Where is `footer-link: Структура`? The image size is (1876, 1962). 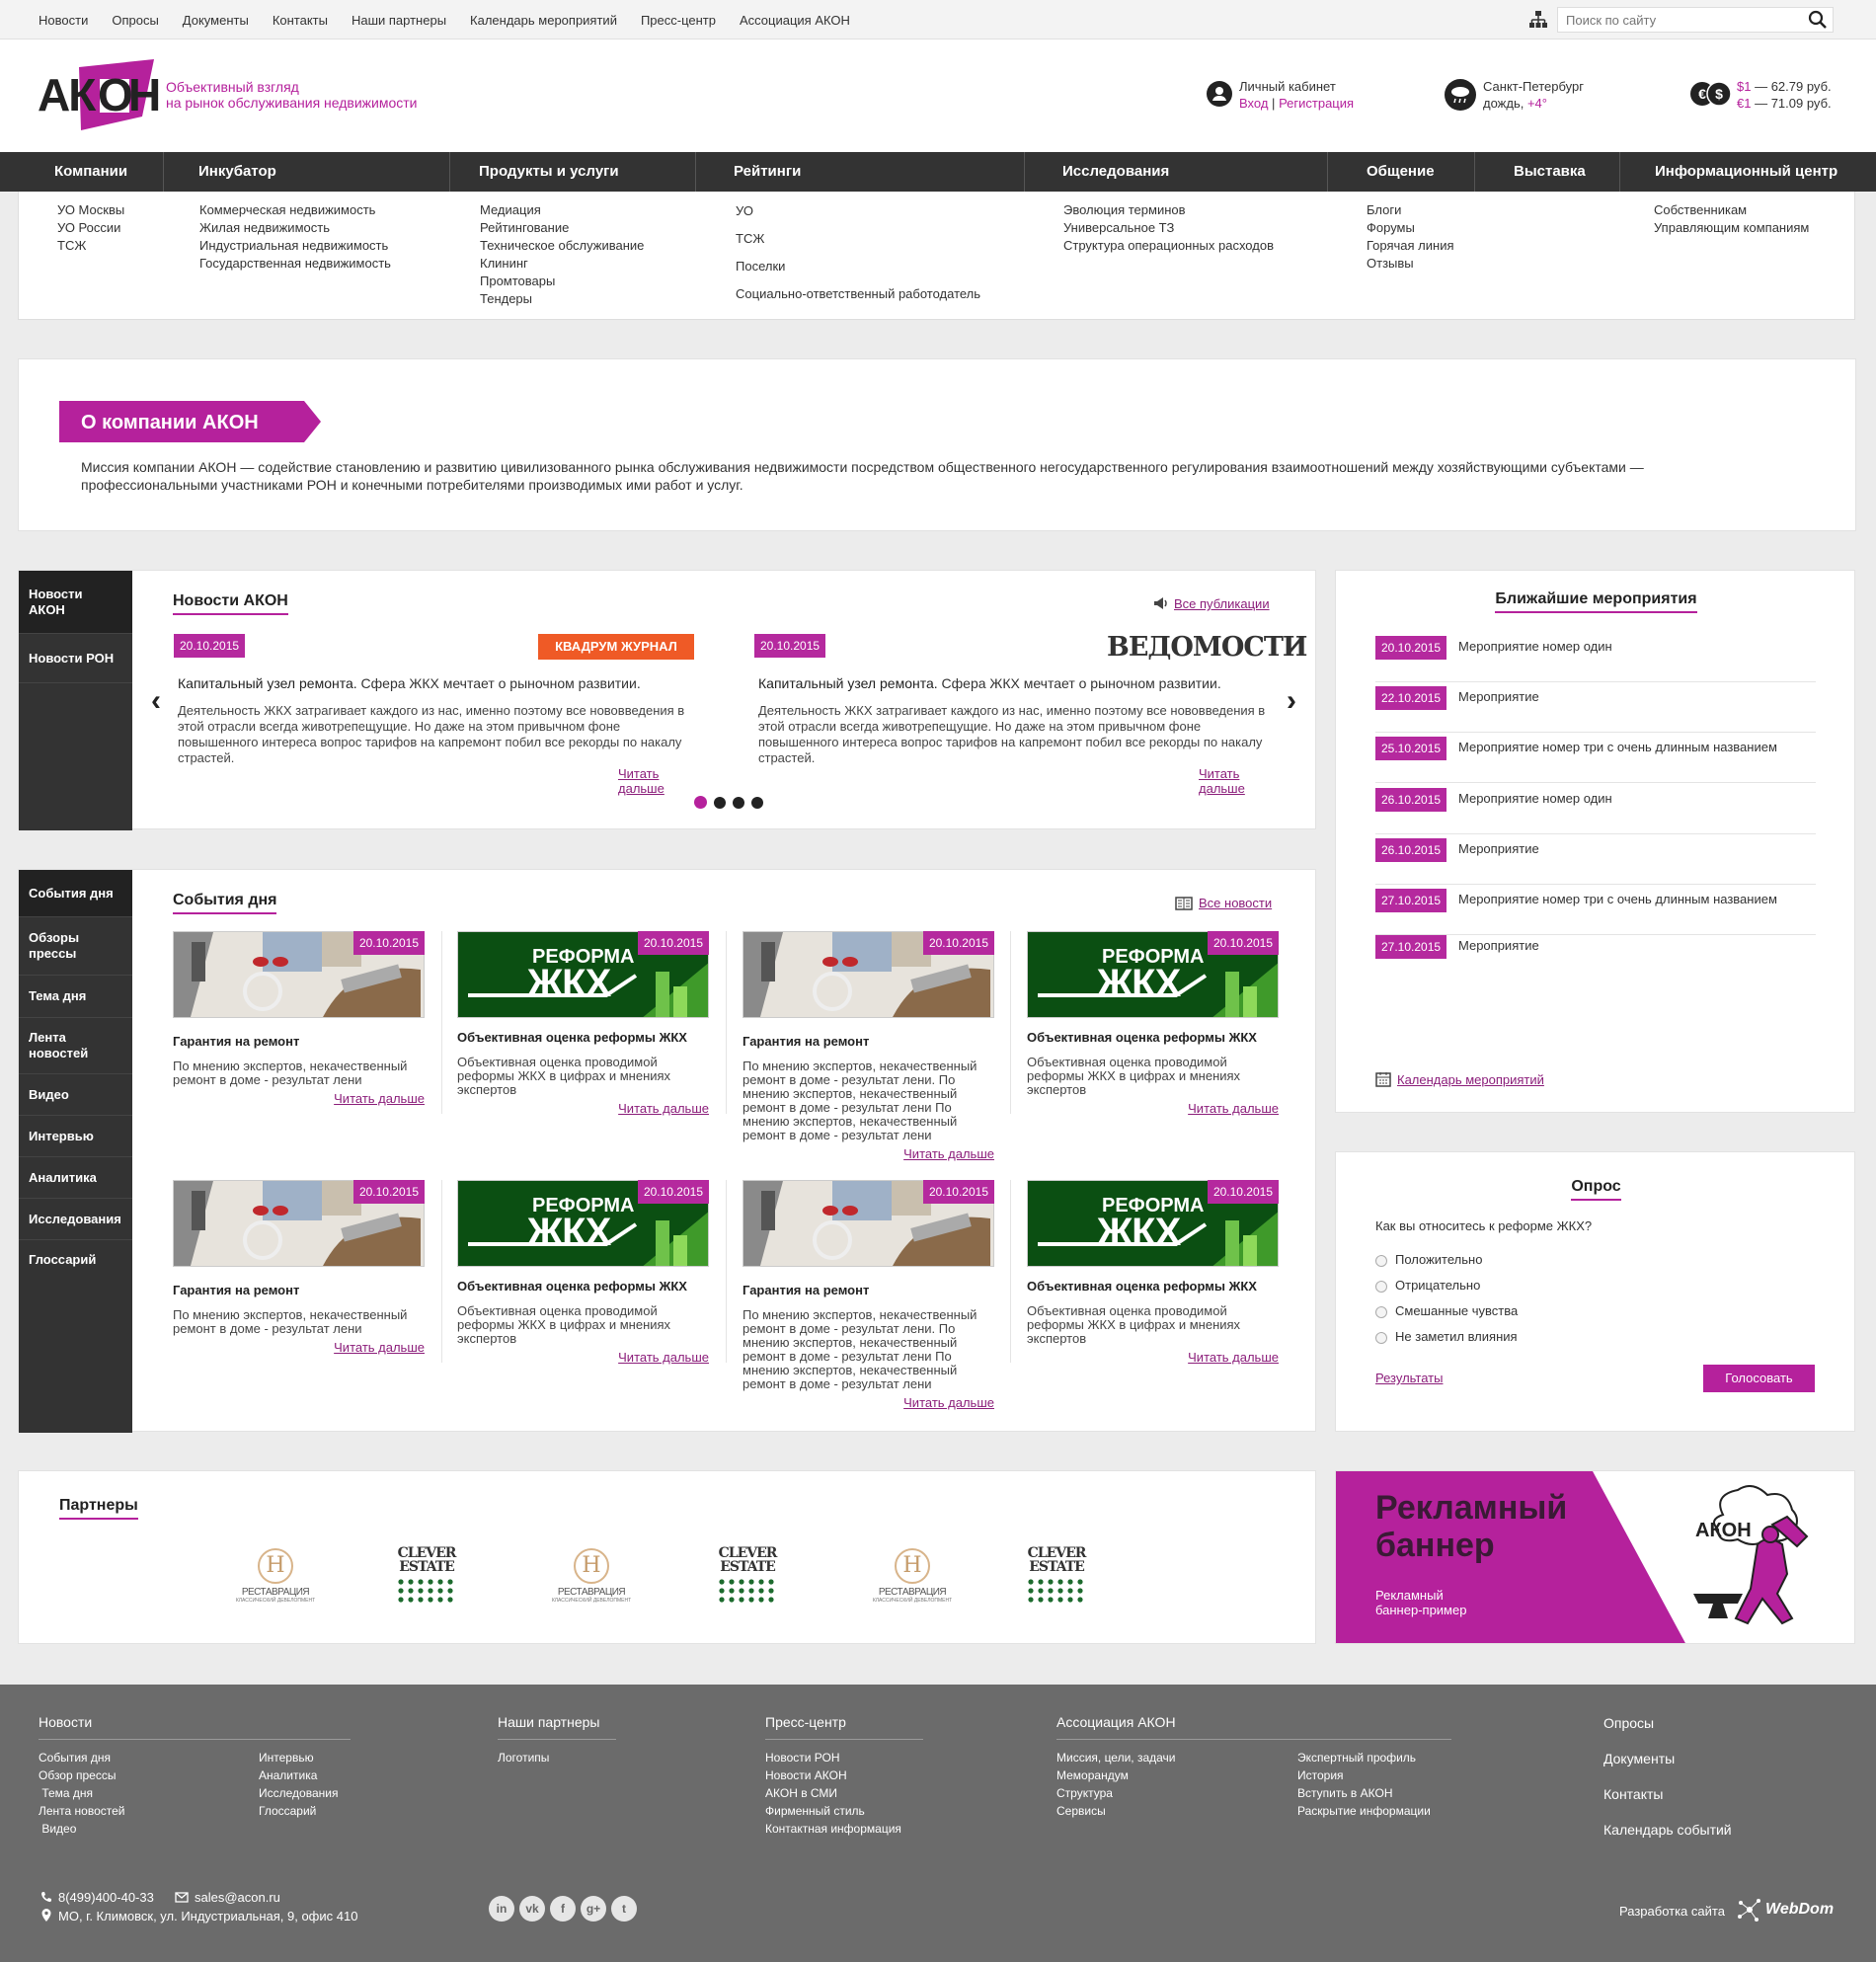
footer-link: Структура is located at coordinates (1116, 1793).